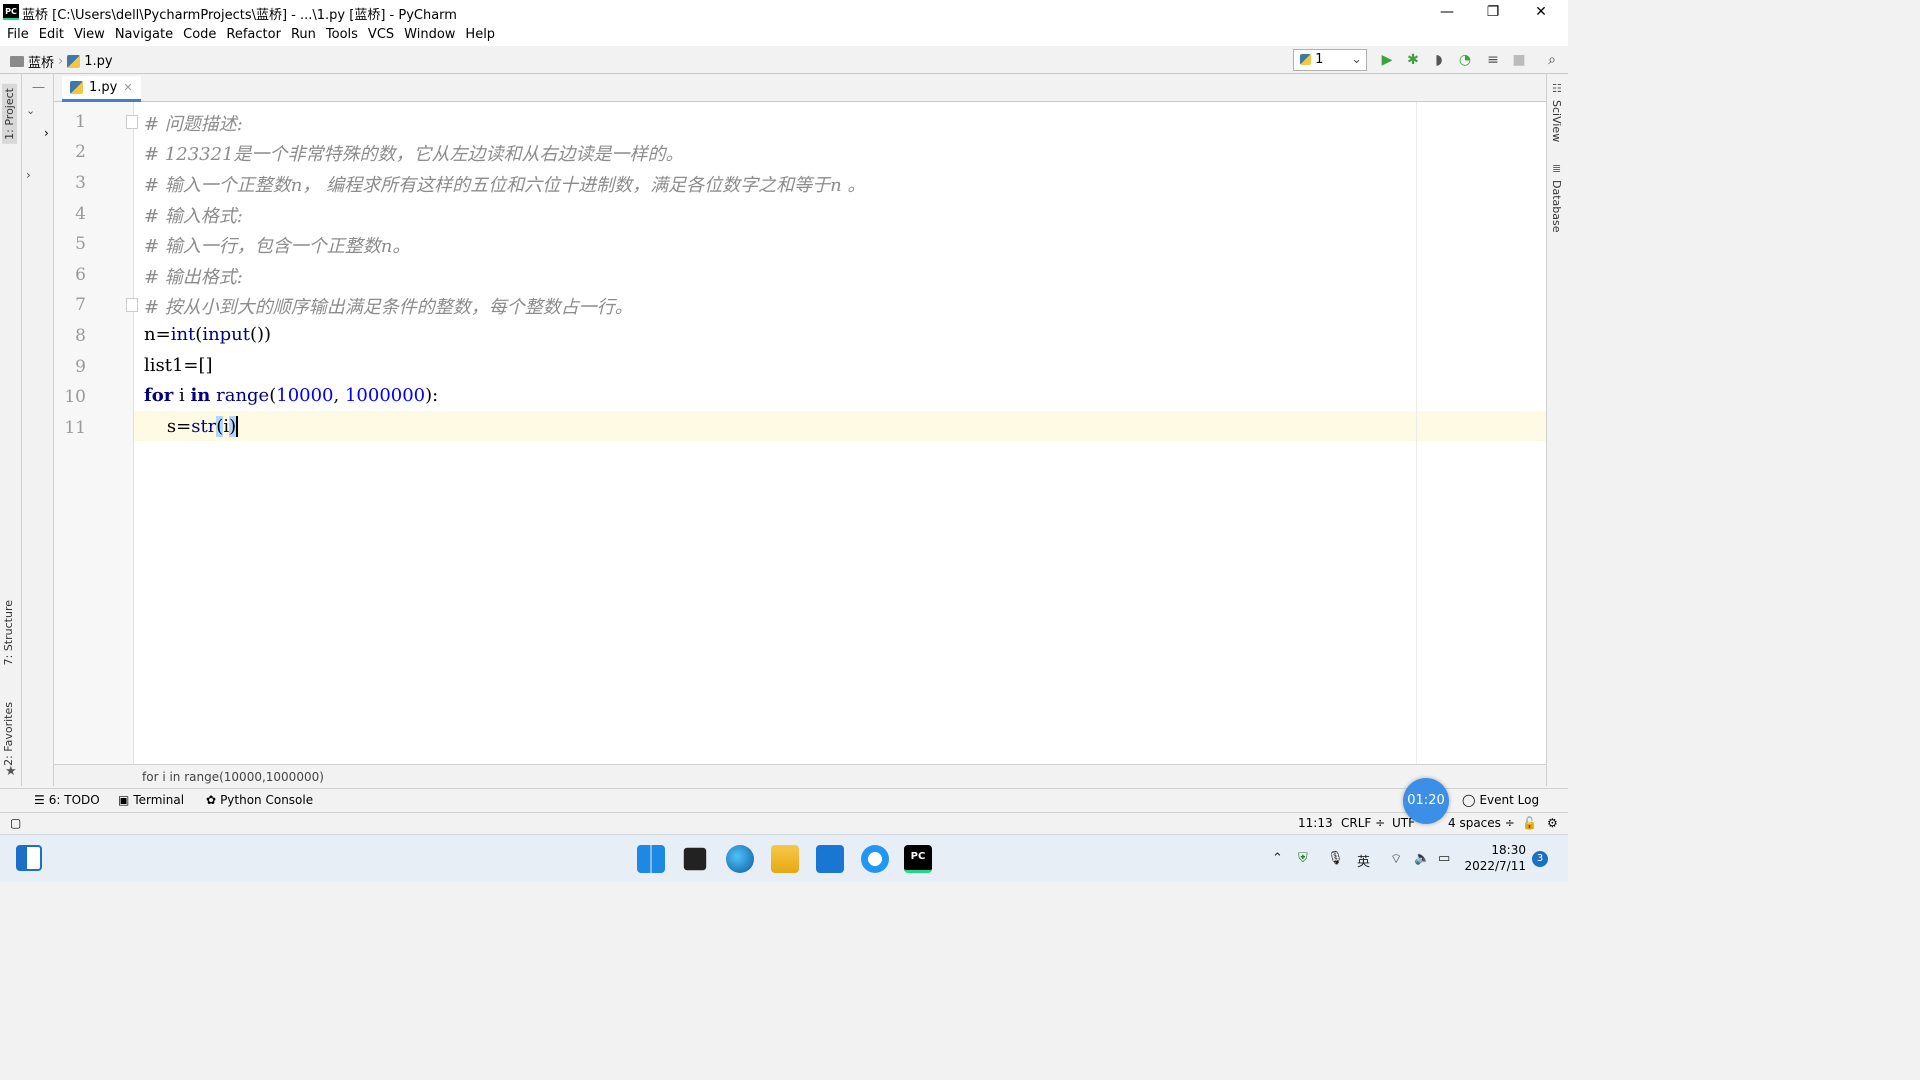  What do you see at coordinates (182, 395) in the screenshot?
I see `code-token: i` at bounding box center [182, 395].